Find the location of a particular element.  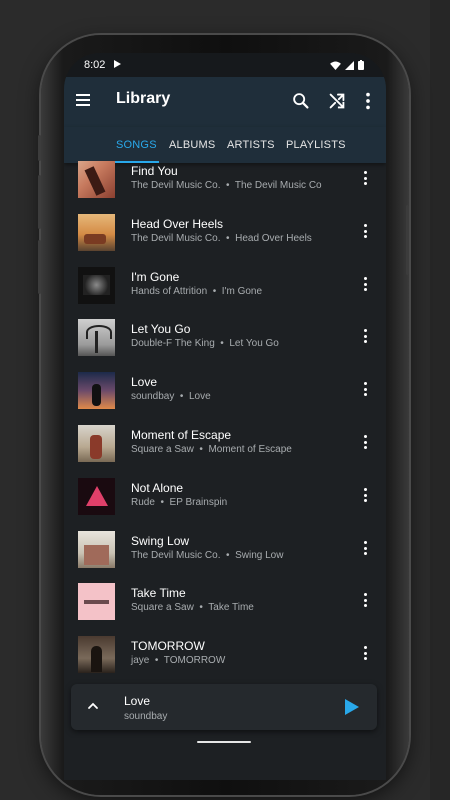

song-subtitle: The Devil Music Co. • The Devil Music Co is located at coordinates (226, 185).